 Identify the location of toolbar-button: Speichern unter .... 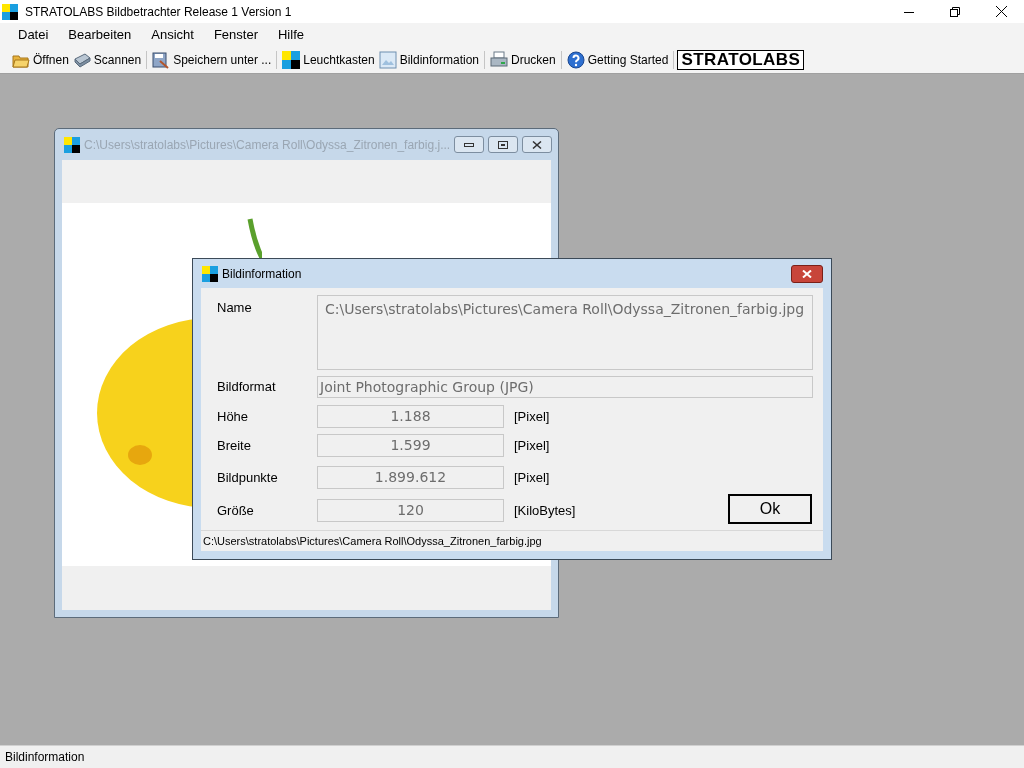
(212, 60).